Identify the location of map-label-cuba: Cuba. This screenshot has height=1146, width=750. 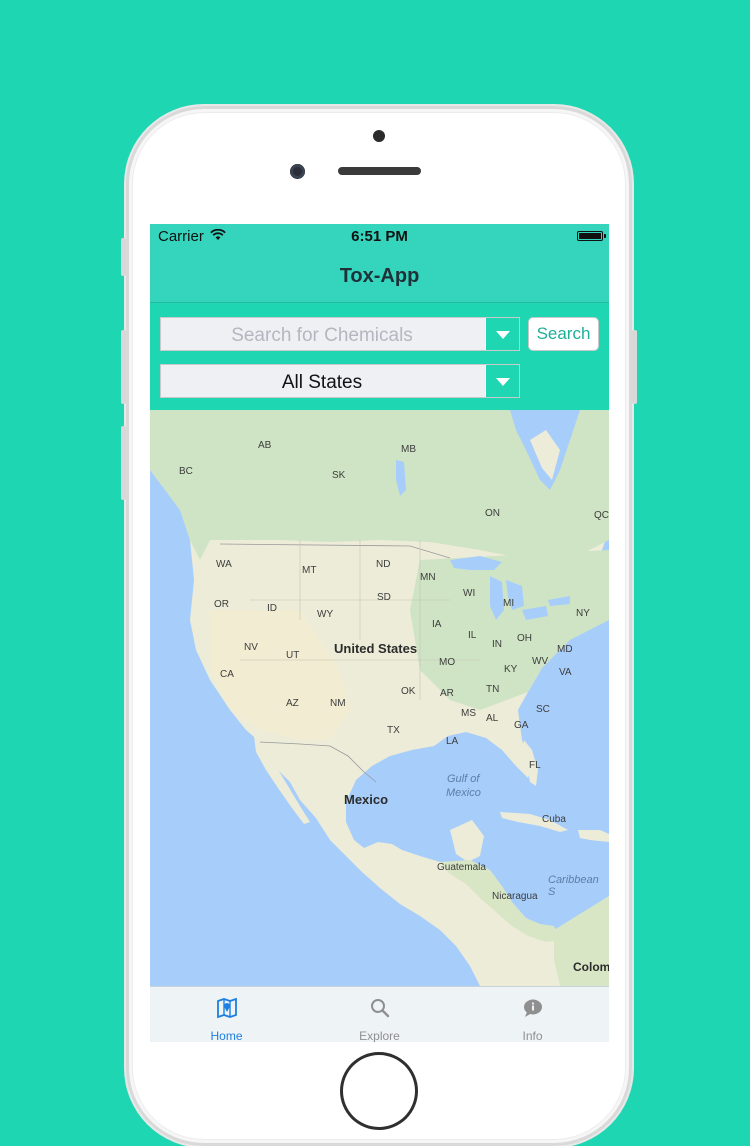
(554, 819).